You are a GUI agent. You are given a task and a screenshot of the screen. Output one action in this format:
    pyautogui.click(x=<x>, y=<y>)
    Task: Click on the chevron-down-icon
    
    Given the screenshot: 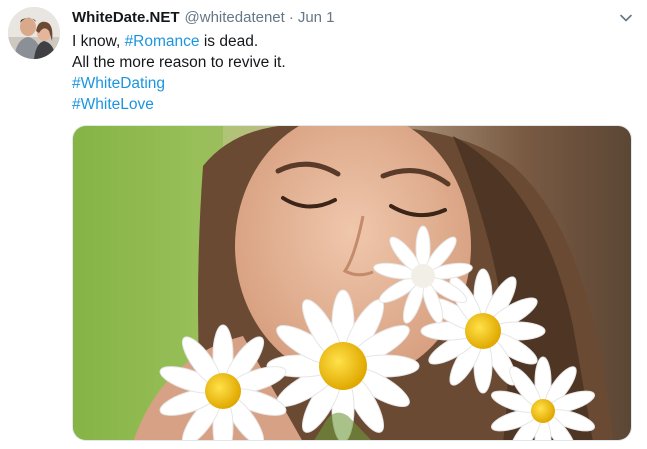 What is the action you would take?
    pyautogui.click(x=626, y=18)
    